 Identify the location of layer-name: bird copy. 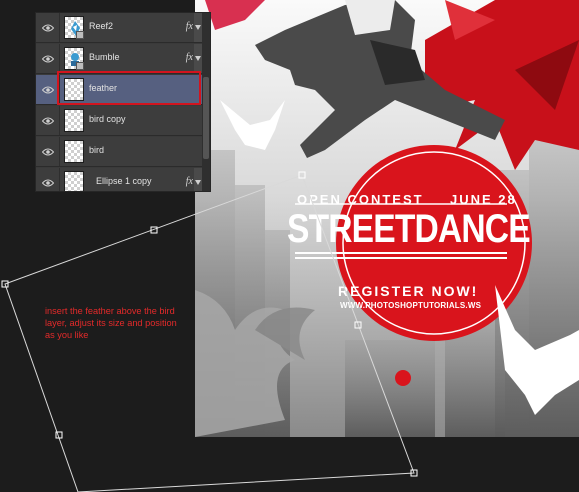
(107, 119).